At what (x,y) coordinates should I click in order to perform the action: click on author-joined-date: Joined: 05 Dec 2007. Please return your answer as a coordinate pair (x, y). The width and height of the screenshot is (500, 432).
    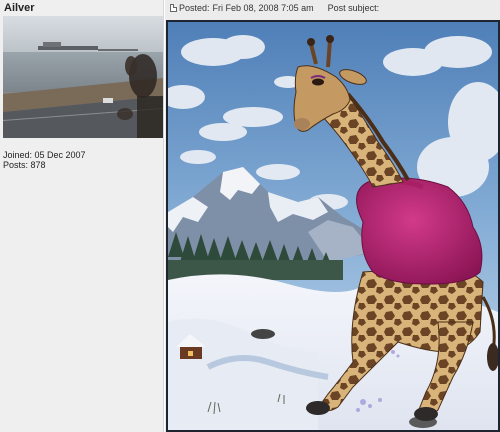
    Looking at the image, I should click on (44, 155).